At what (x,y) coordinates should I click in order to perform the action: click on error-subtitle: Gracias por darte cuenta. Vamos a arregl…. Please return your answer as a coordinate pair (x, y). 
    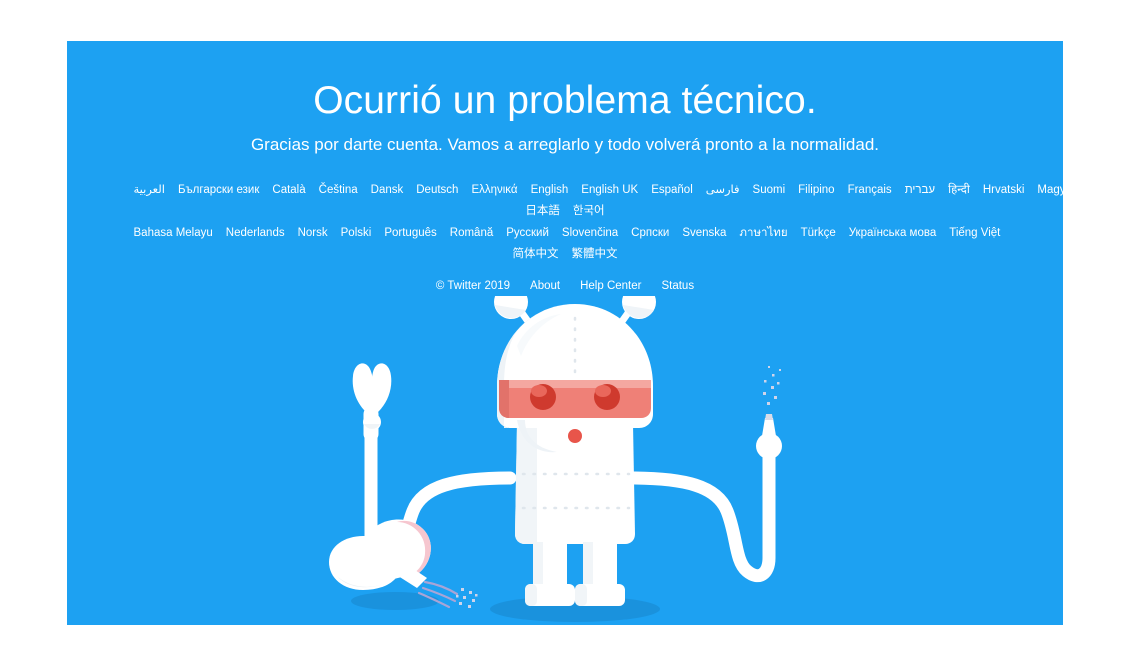
    Looking at the image, I should click on (565, 144).